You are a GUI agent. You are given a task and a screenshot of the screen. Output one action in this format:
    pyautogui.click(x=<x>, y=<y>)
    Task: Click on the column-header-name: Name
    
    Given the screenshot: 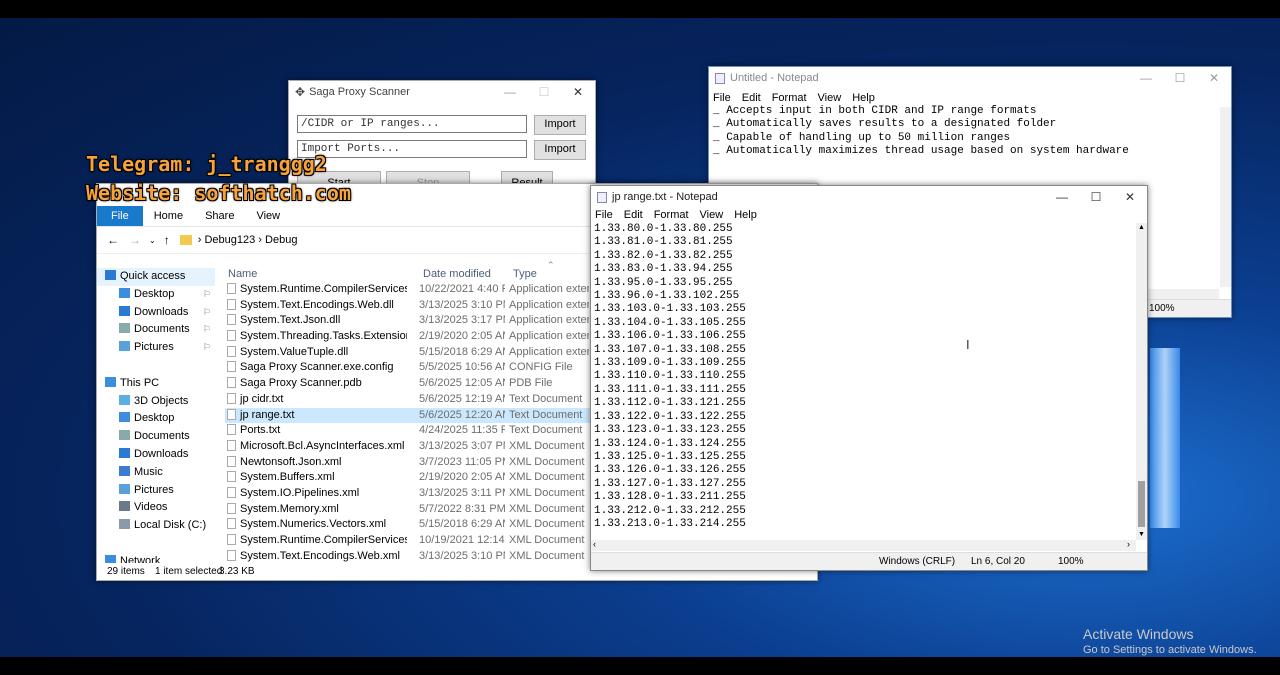 What is the action you would take?
    pyautogui.click(x=242, y=274)
    